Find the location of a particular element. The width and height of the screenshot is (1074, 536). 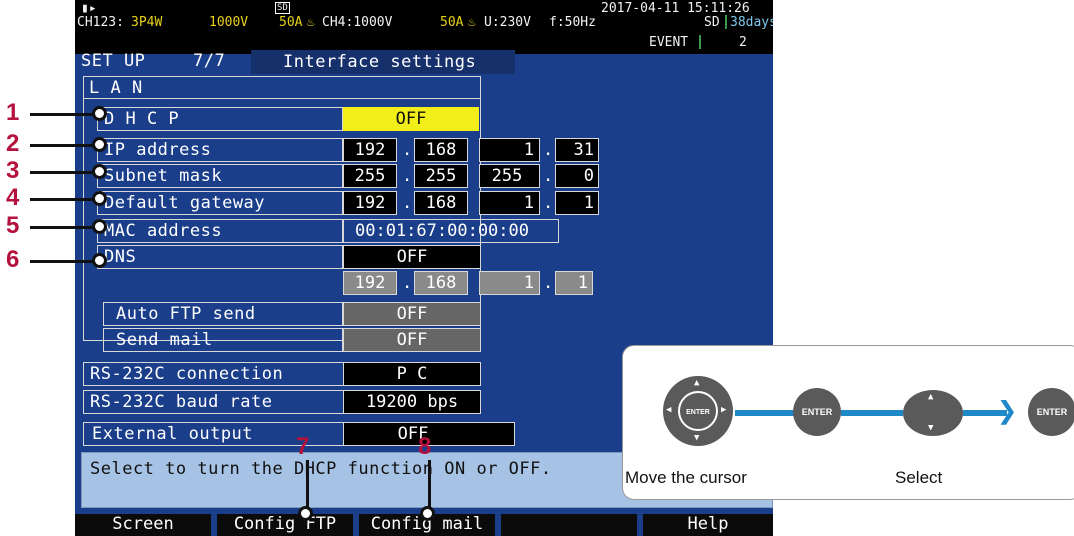

mac-value: 00:01:67:00:00:00 is located at coordinates (451, 231).